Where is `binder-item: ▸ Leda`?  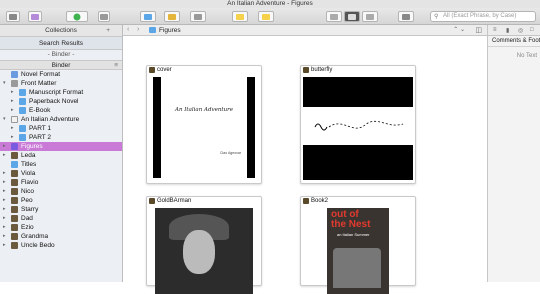 binder-item: ▸ Leda is located at coordinates (61, 155).